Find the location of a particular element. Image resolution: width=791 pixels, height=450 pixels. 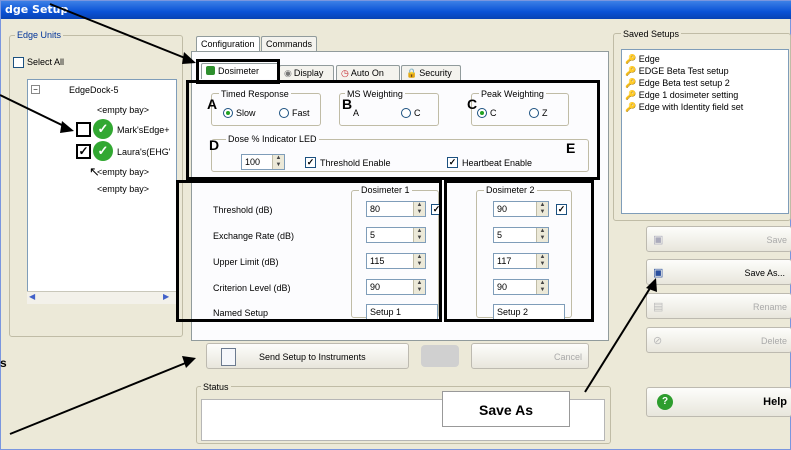

arrow-to-edge-unit is located at coordinates (34, 111).